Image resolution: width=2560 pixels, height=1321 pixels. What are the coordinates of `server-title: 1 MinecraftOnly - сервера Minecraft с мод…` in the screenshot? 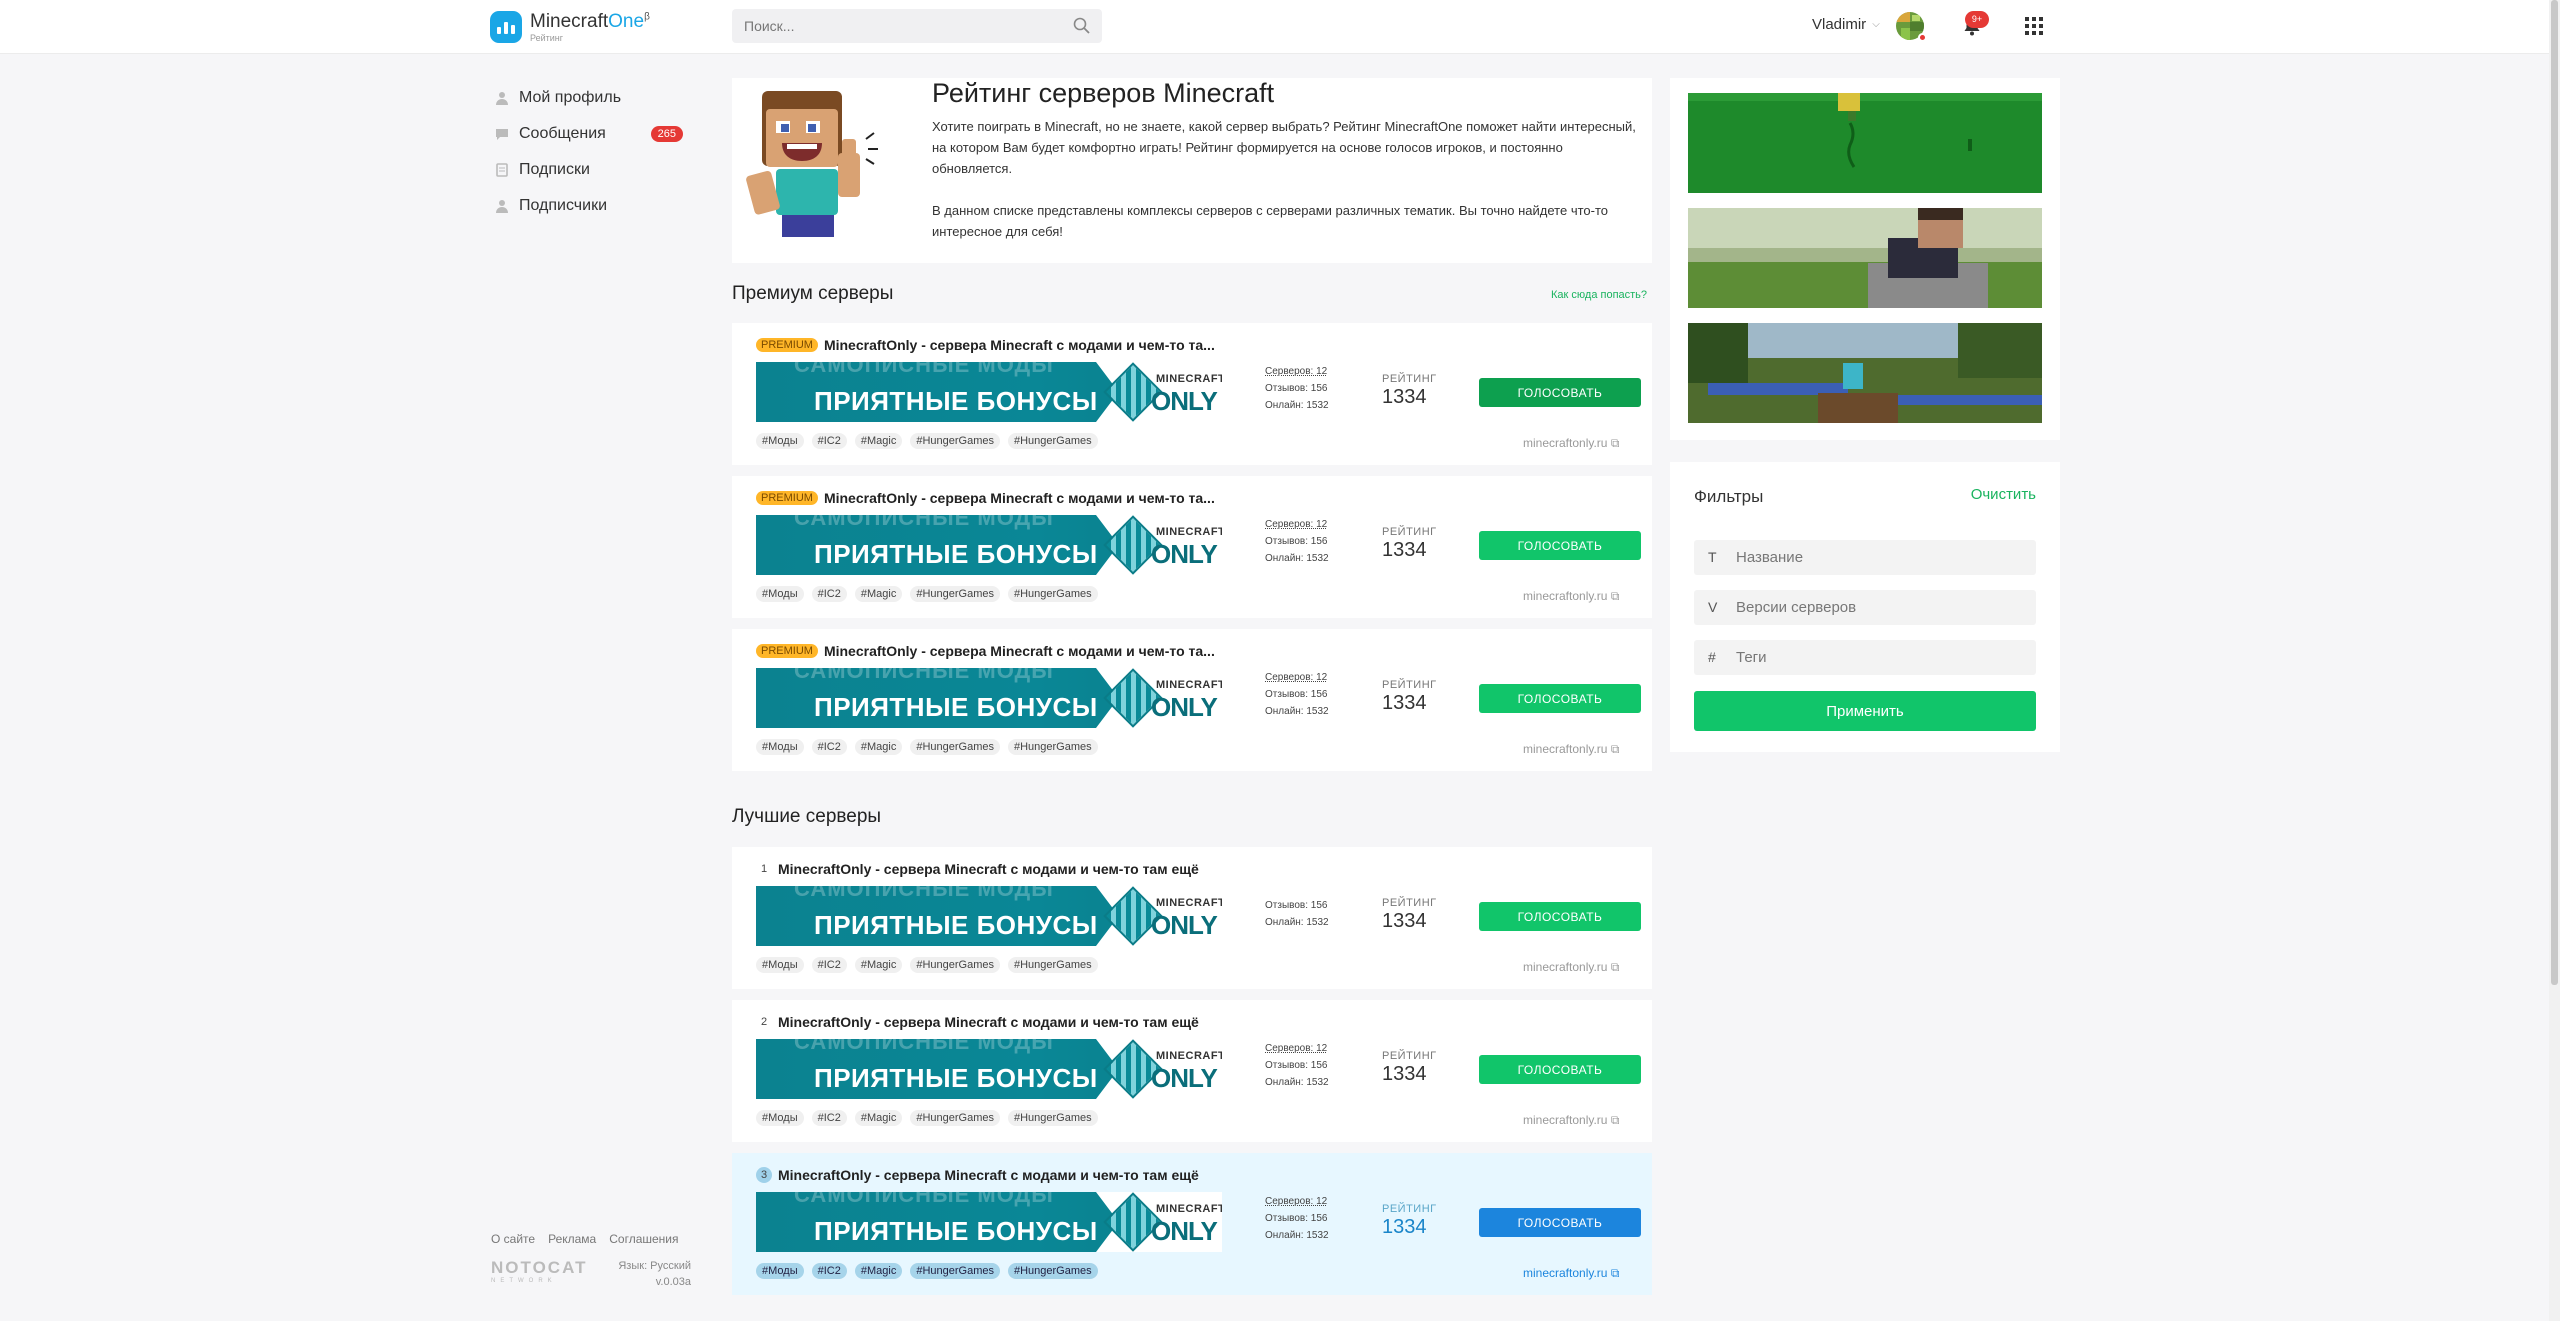 It's located at (977, 869).